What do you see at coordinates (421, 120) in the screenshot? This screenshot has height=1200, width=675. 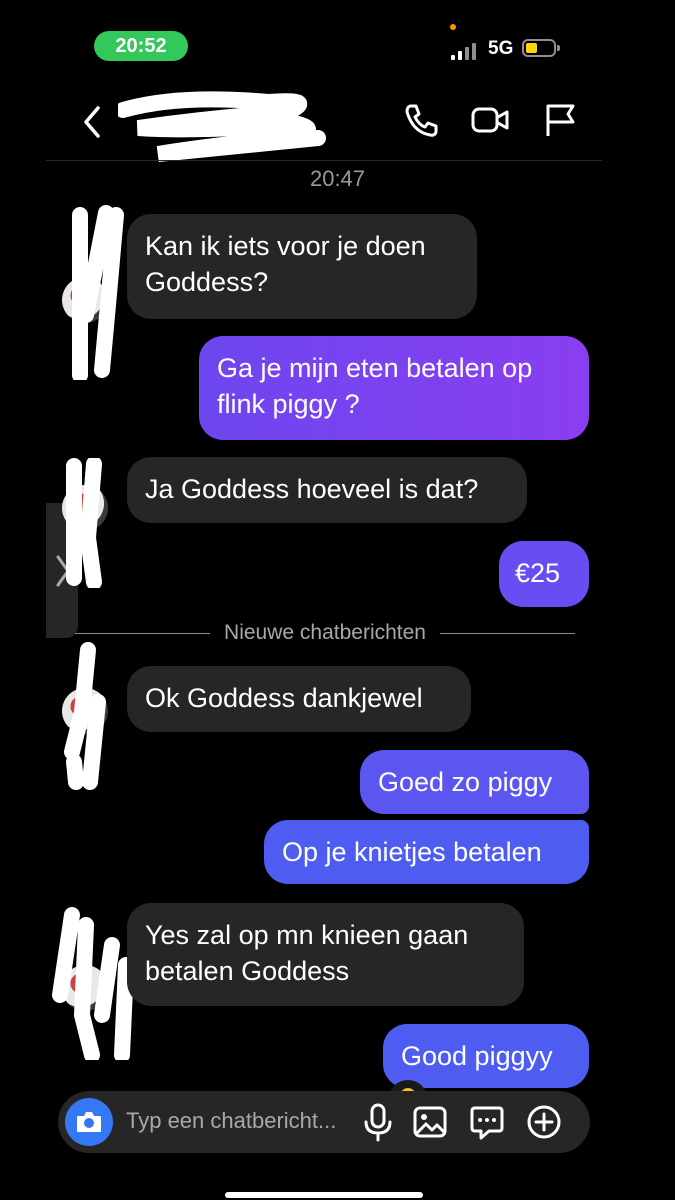 I see `phone-icon` at bounding box center [421, 120].